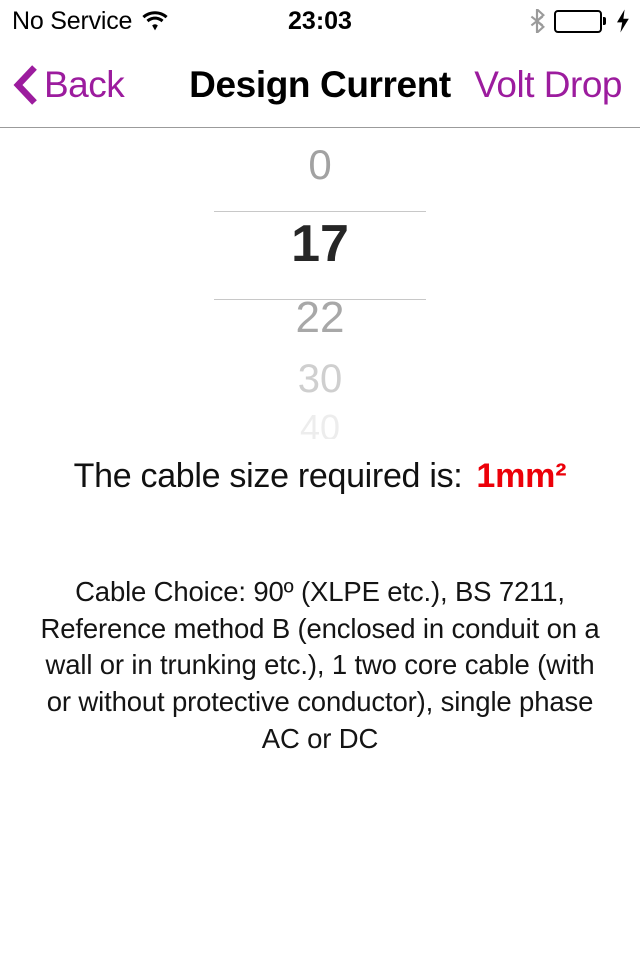 This screenshot has height=960, width=640. What do you see at coordinates (320, 211) in the screenshot?
I see `picker-selection-line-top` at bounding box center [320, 211].